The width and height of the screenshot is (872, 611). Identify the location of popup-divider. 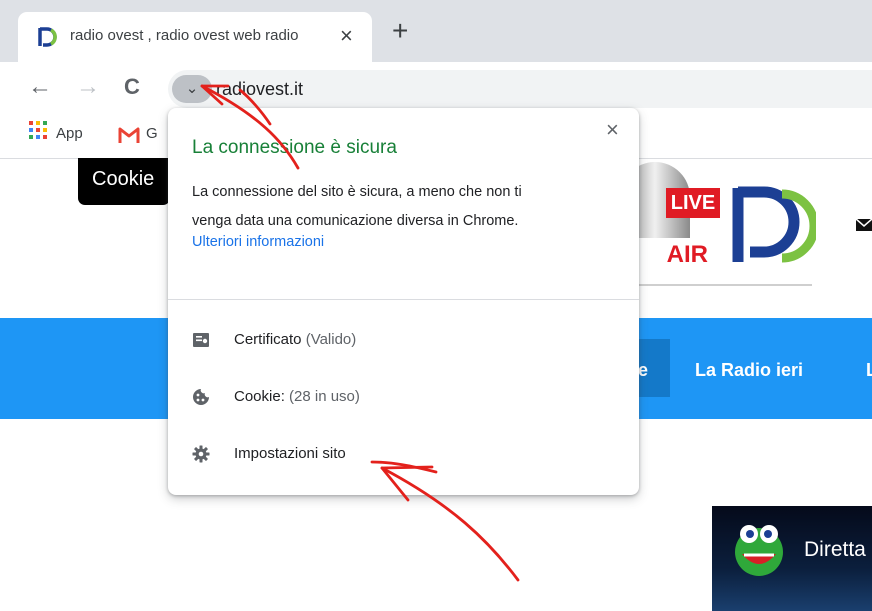
(403, 299).